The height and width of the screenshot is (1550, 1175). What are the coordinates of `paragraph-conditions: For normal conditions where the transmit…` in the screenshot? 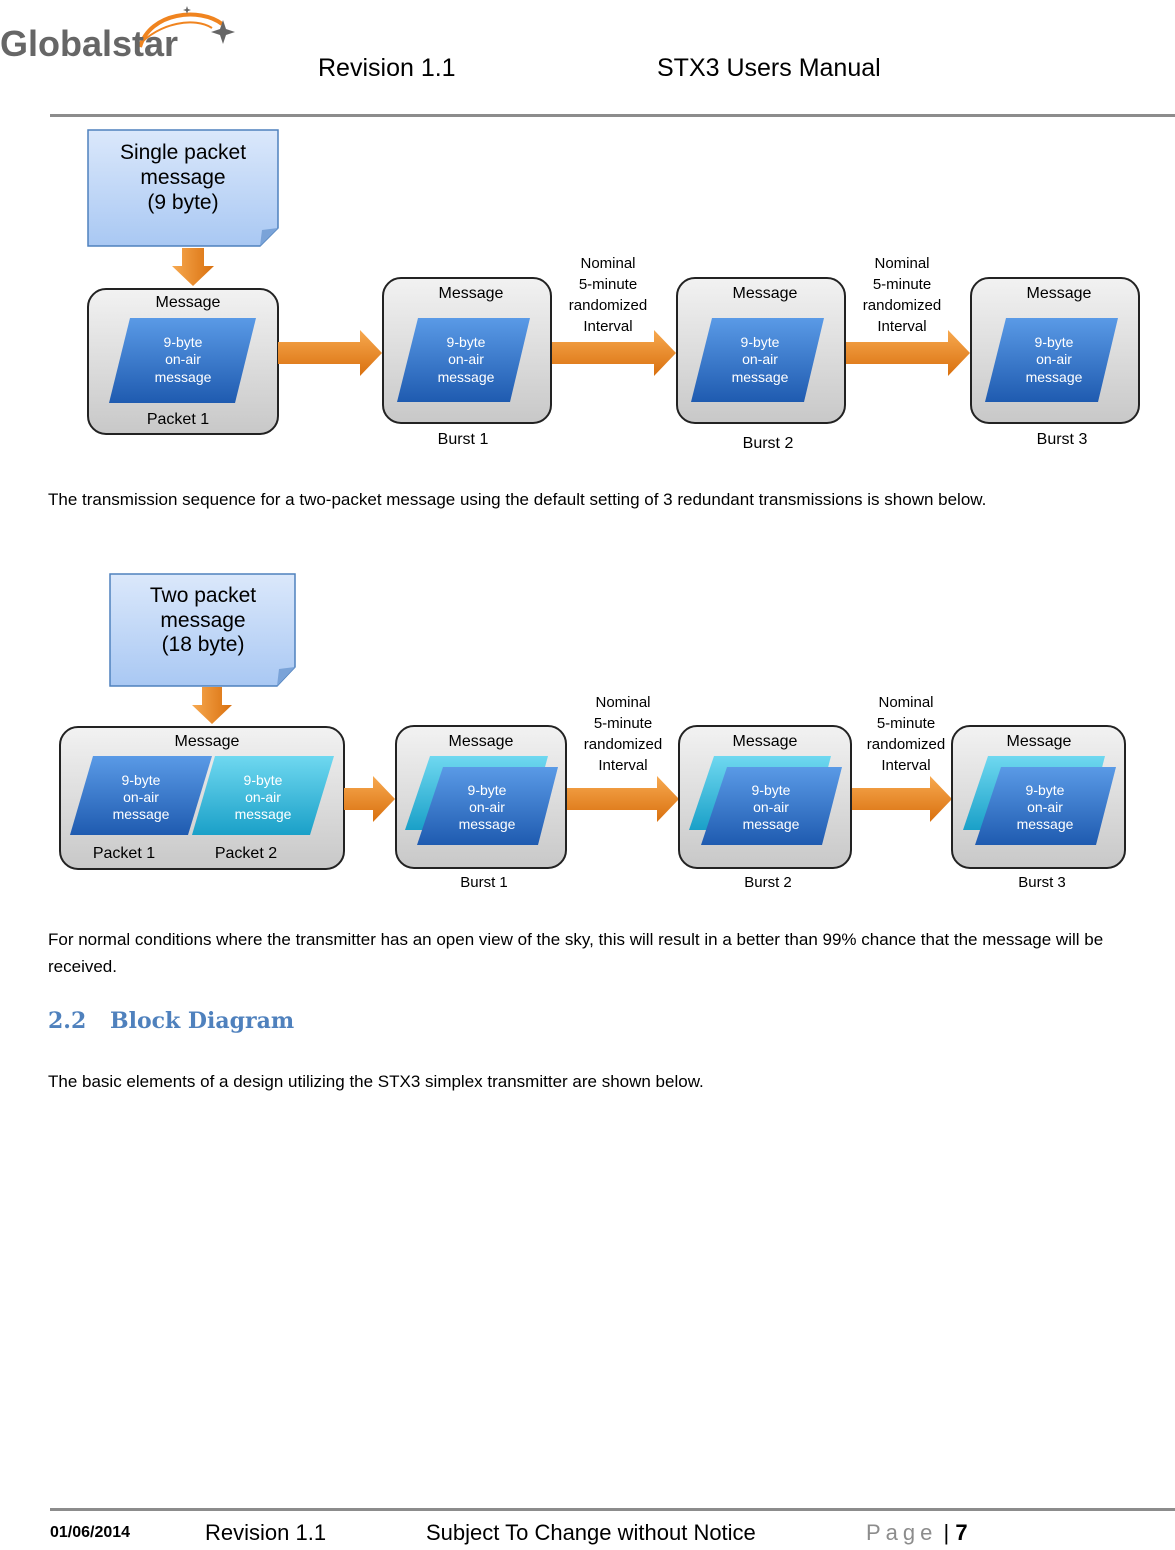 It's located at (576, 953).